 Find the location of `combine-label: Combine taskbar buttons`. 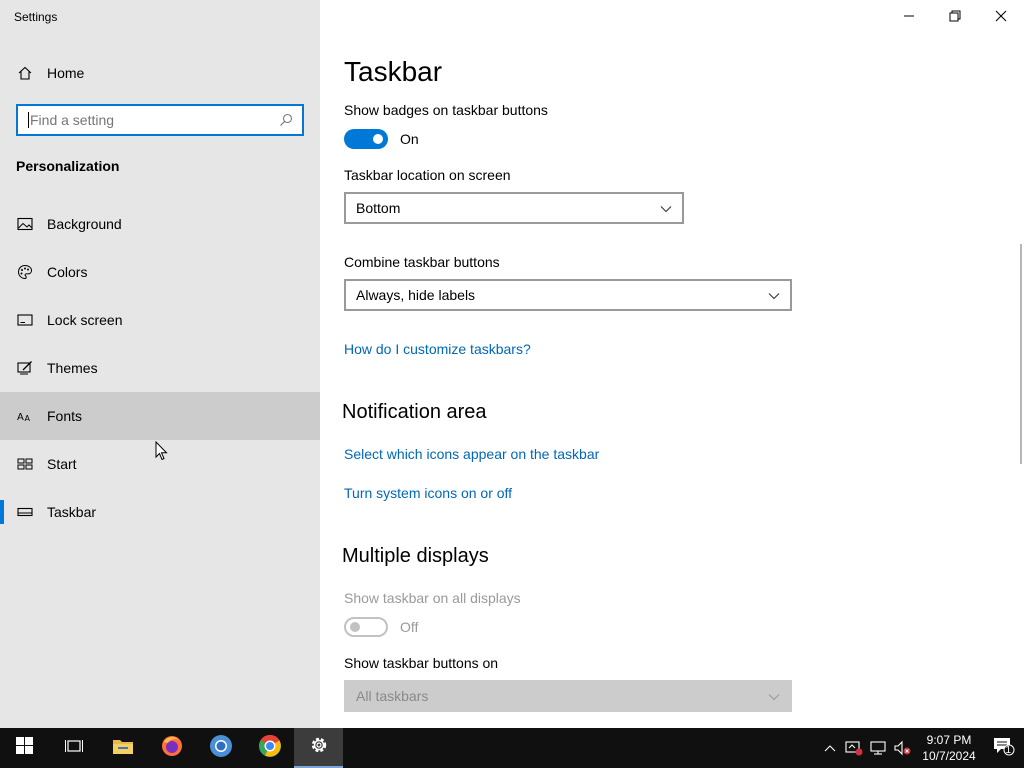

combine-label: Combine taskbar buttons is located at coordinates (422, 262).